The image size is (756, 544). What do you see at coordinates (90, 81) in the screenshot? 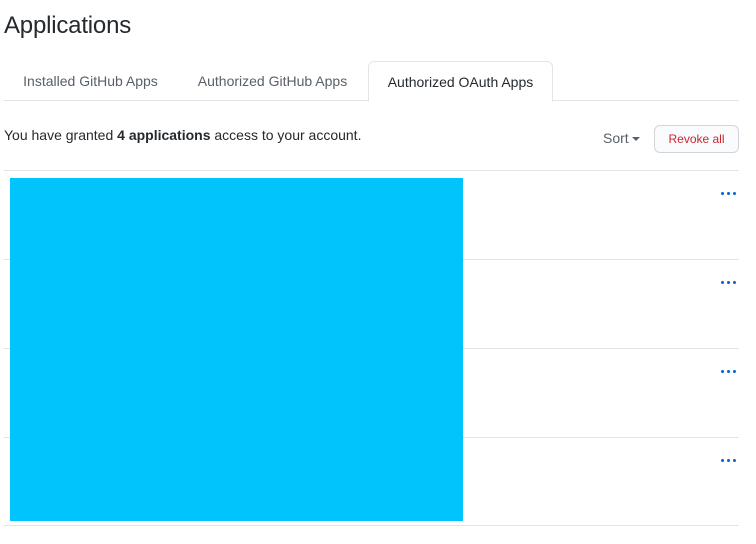
I see `tab-installed-github-apps: Installed GitHub Apps` at bounding box center [90, 81].